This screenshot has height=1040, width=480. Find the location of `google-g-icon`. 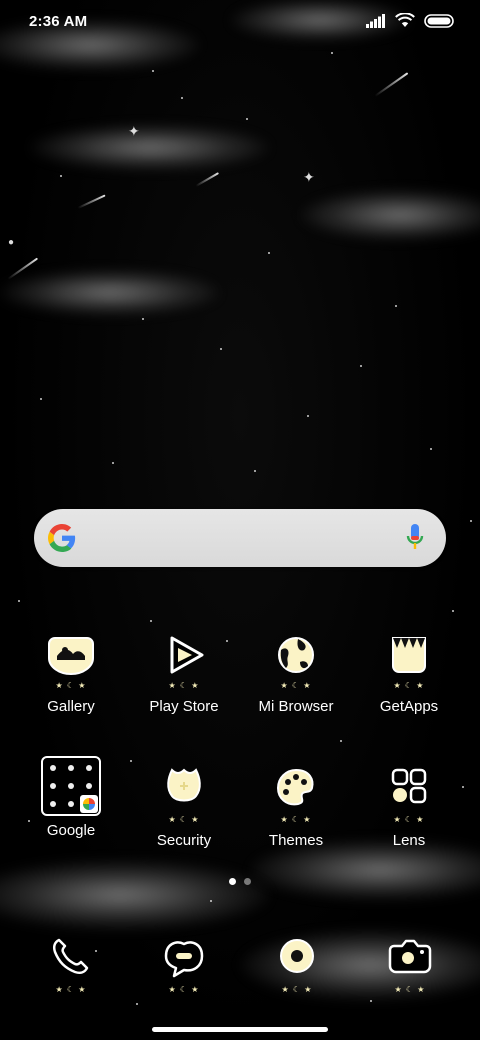

google-g-icon is located at coordinates (62, 538).